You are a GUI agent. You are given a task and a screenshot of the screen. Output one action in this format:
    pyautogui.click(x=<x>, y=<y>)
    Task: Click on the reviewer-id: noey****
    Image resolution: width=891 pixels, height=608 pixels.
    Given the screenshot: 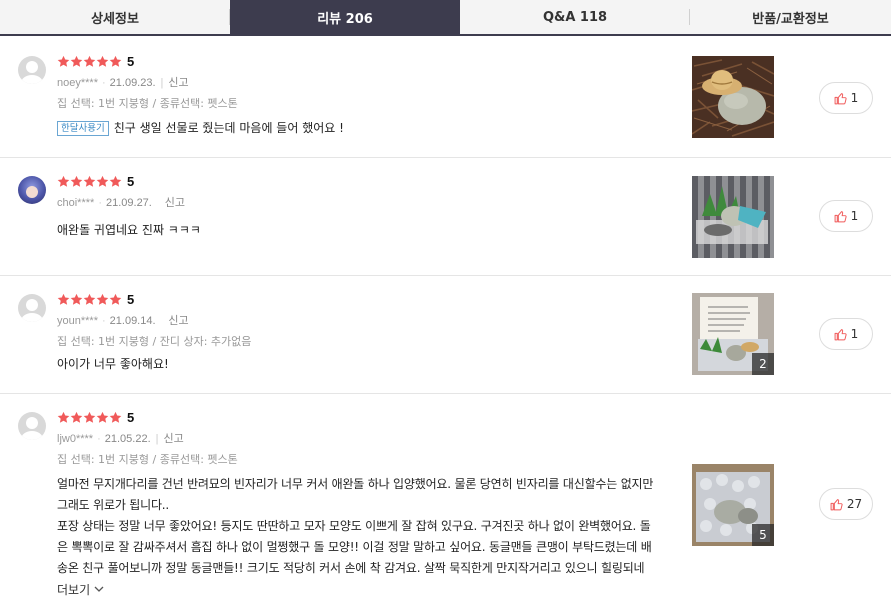 What is the action you would take?
    pyautogui.click(x=77, y=83)
    